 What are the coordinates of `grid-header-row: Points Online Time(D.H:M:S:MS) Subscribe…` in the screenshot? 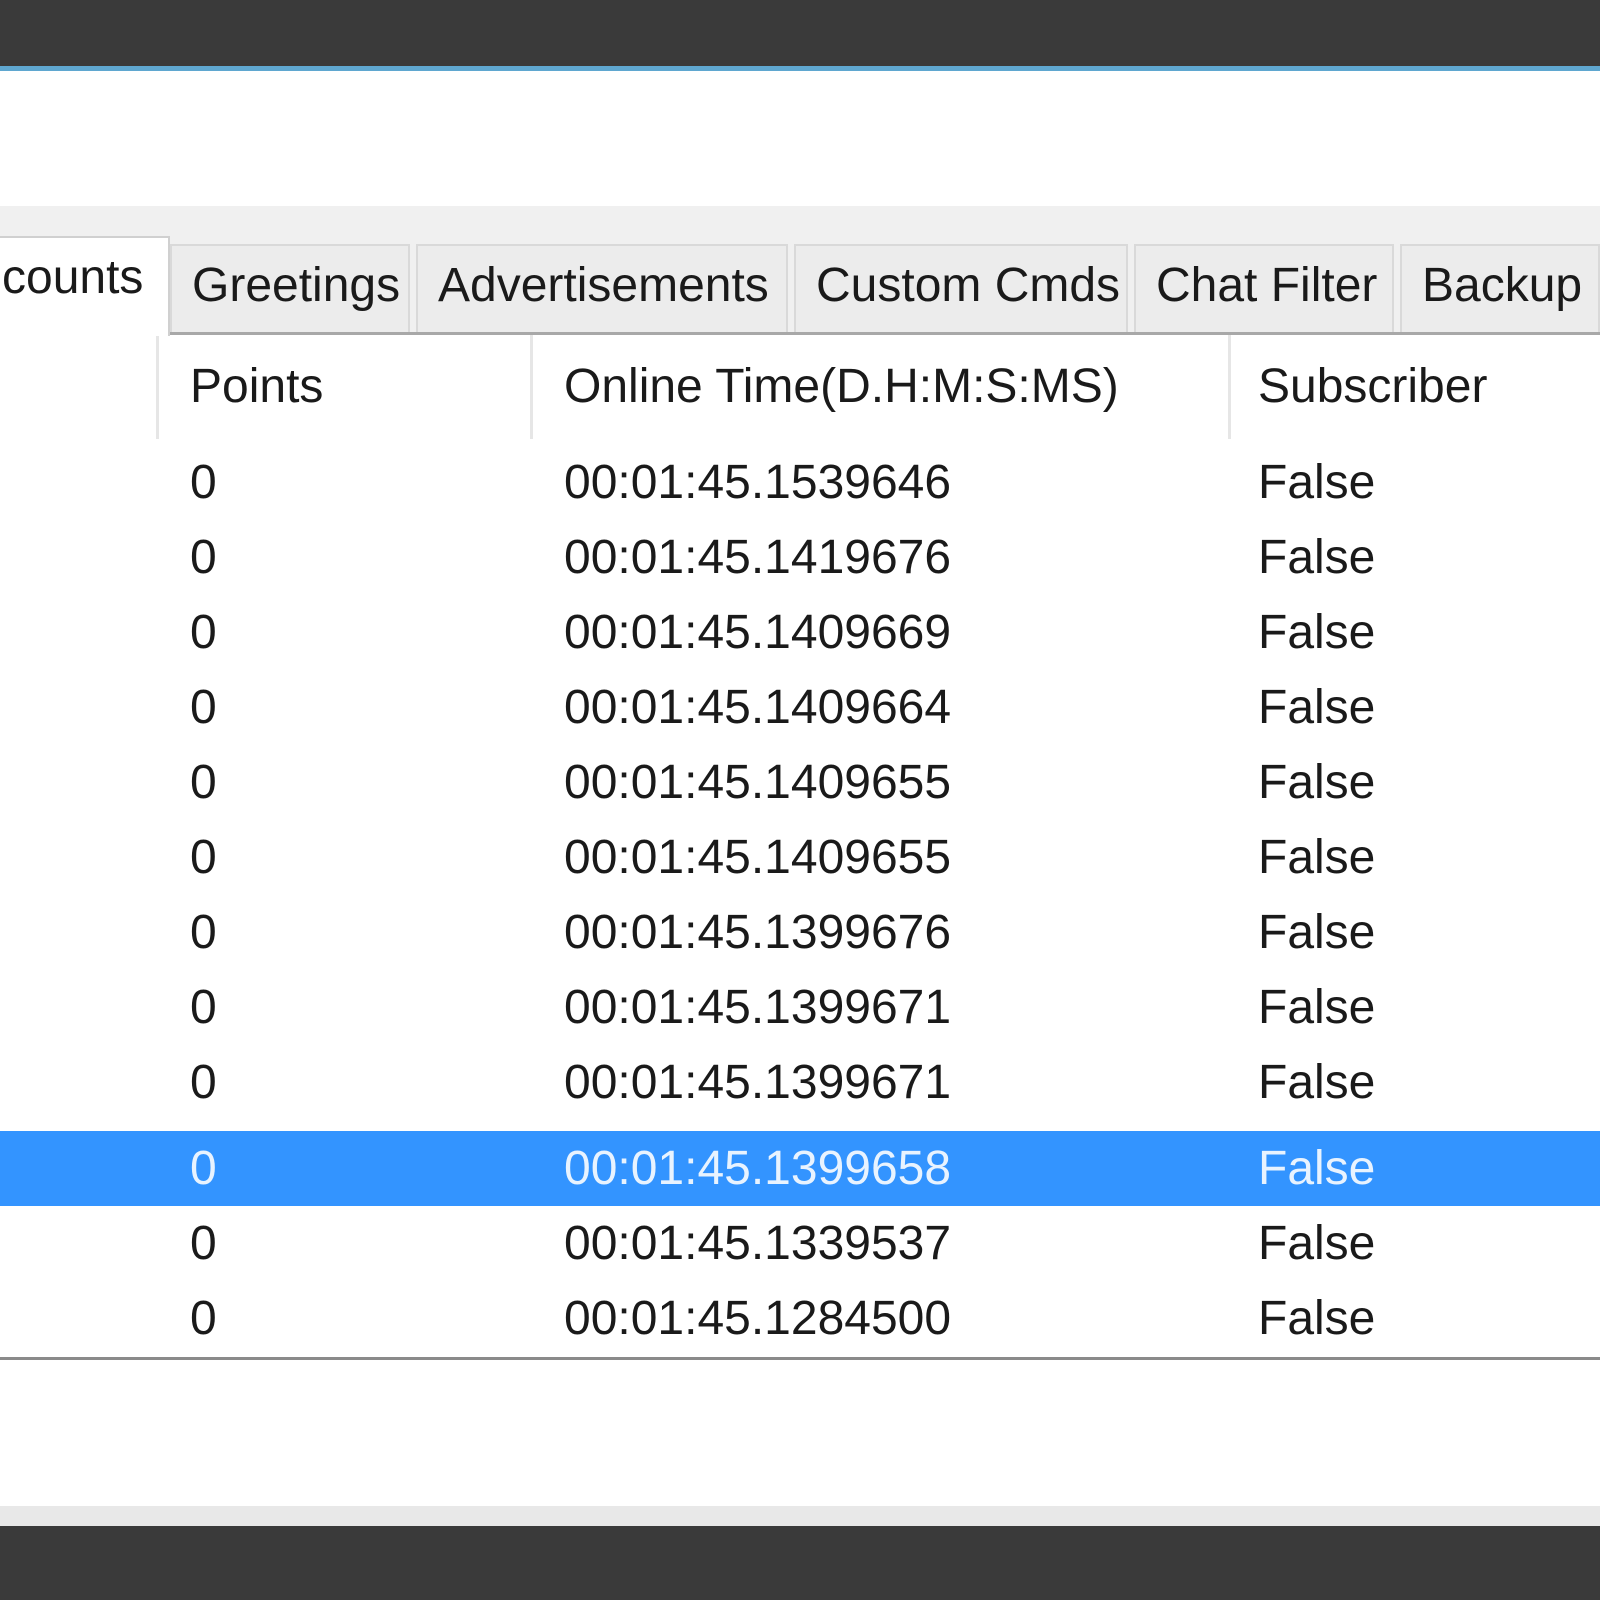 It's located at (800, 387).